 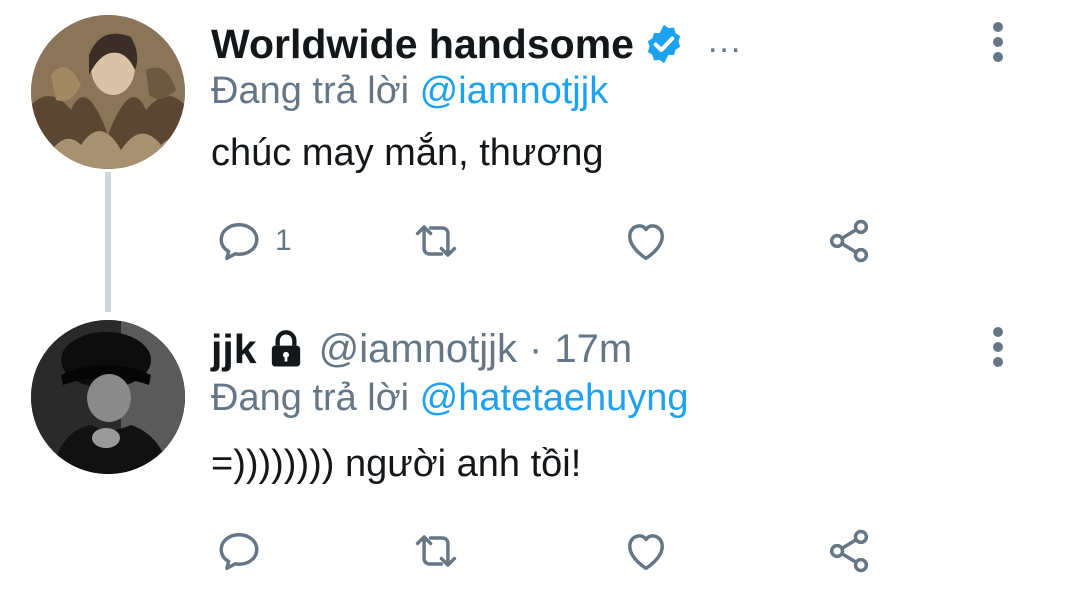 I want to click on tweet-actions, so click(x=540, y=553).